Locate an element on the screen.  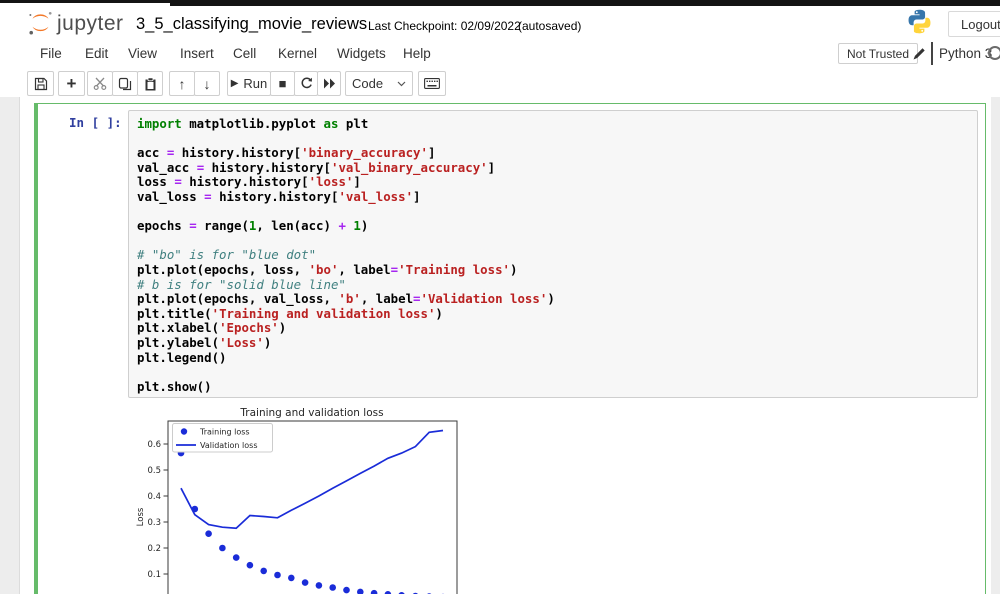
training-loss-dots is located at coordinates (311, 521).